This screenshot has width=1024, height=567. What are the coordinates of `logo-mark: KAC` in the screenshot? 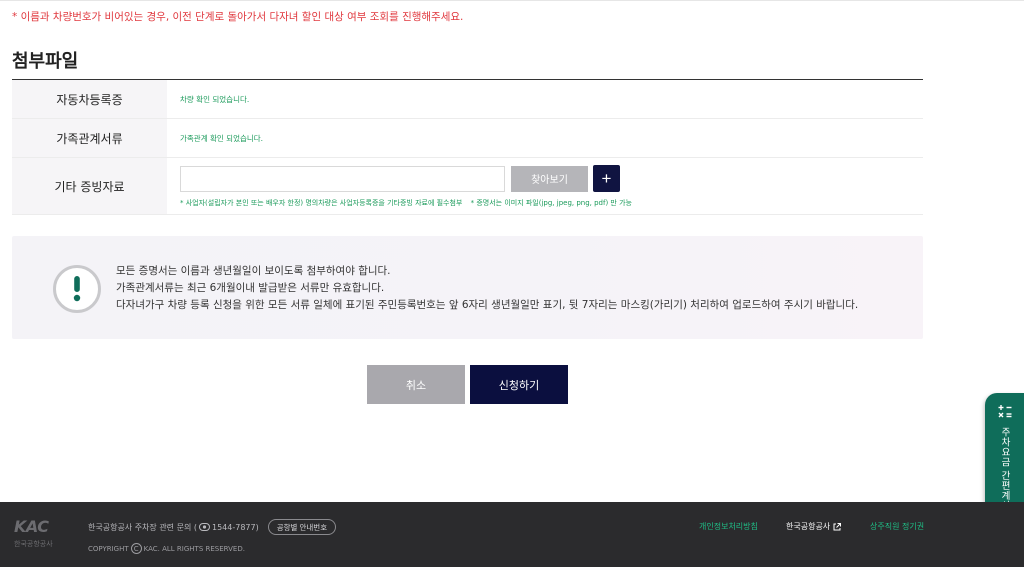 It's located at (31, 526).